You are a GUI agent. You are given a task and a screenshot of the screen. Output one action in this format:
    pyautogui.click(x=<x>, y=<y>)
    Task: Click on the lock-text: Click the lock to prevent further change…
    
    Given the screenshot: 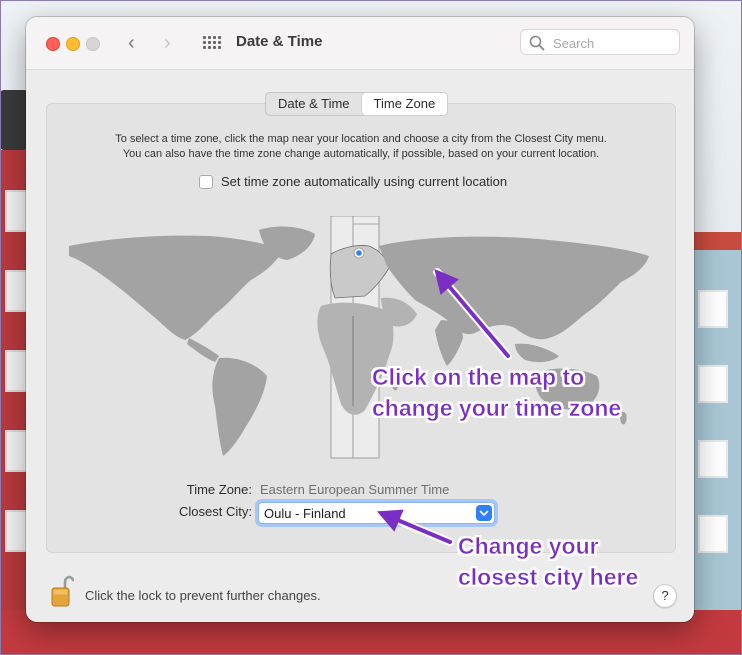 What is the action you would take?
    pyautogui.click(x=203, y=595)
    